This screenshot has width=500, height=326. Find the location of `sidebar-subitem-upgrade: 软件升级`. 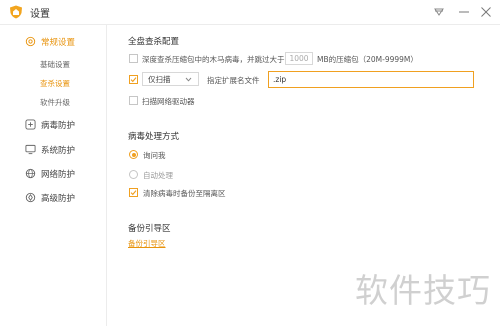

sidebar-subitem-upgrade: 软件升级 is located at coordinates (55, 102).